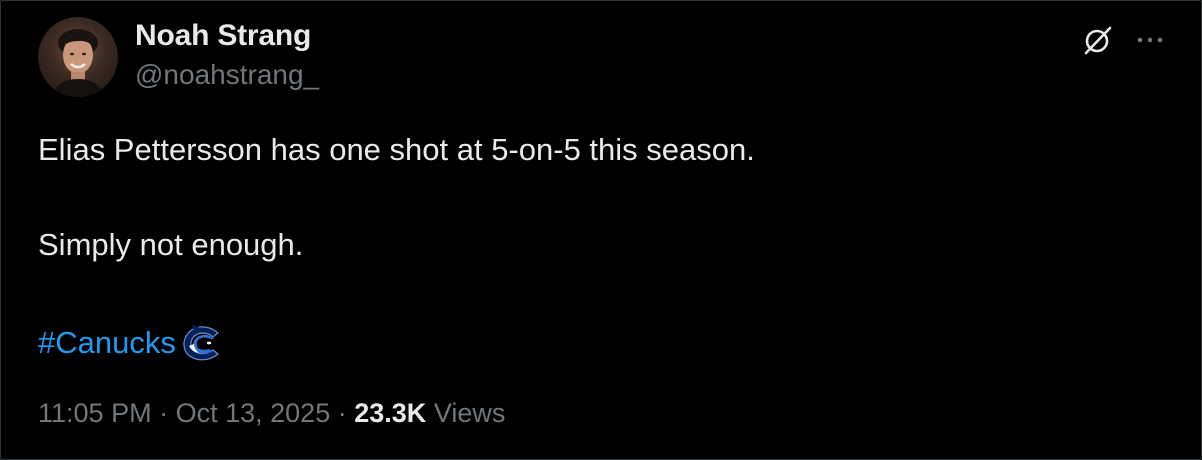 Image resolution: width=1202 pixels, height=460 pixels. Describe the element at coordinates (469, 413) in the screenshot. I see `views-label: Views` at that location.